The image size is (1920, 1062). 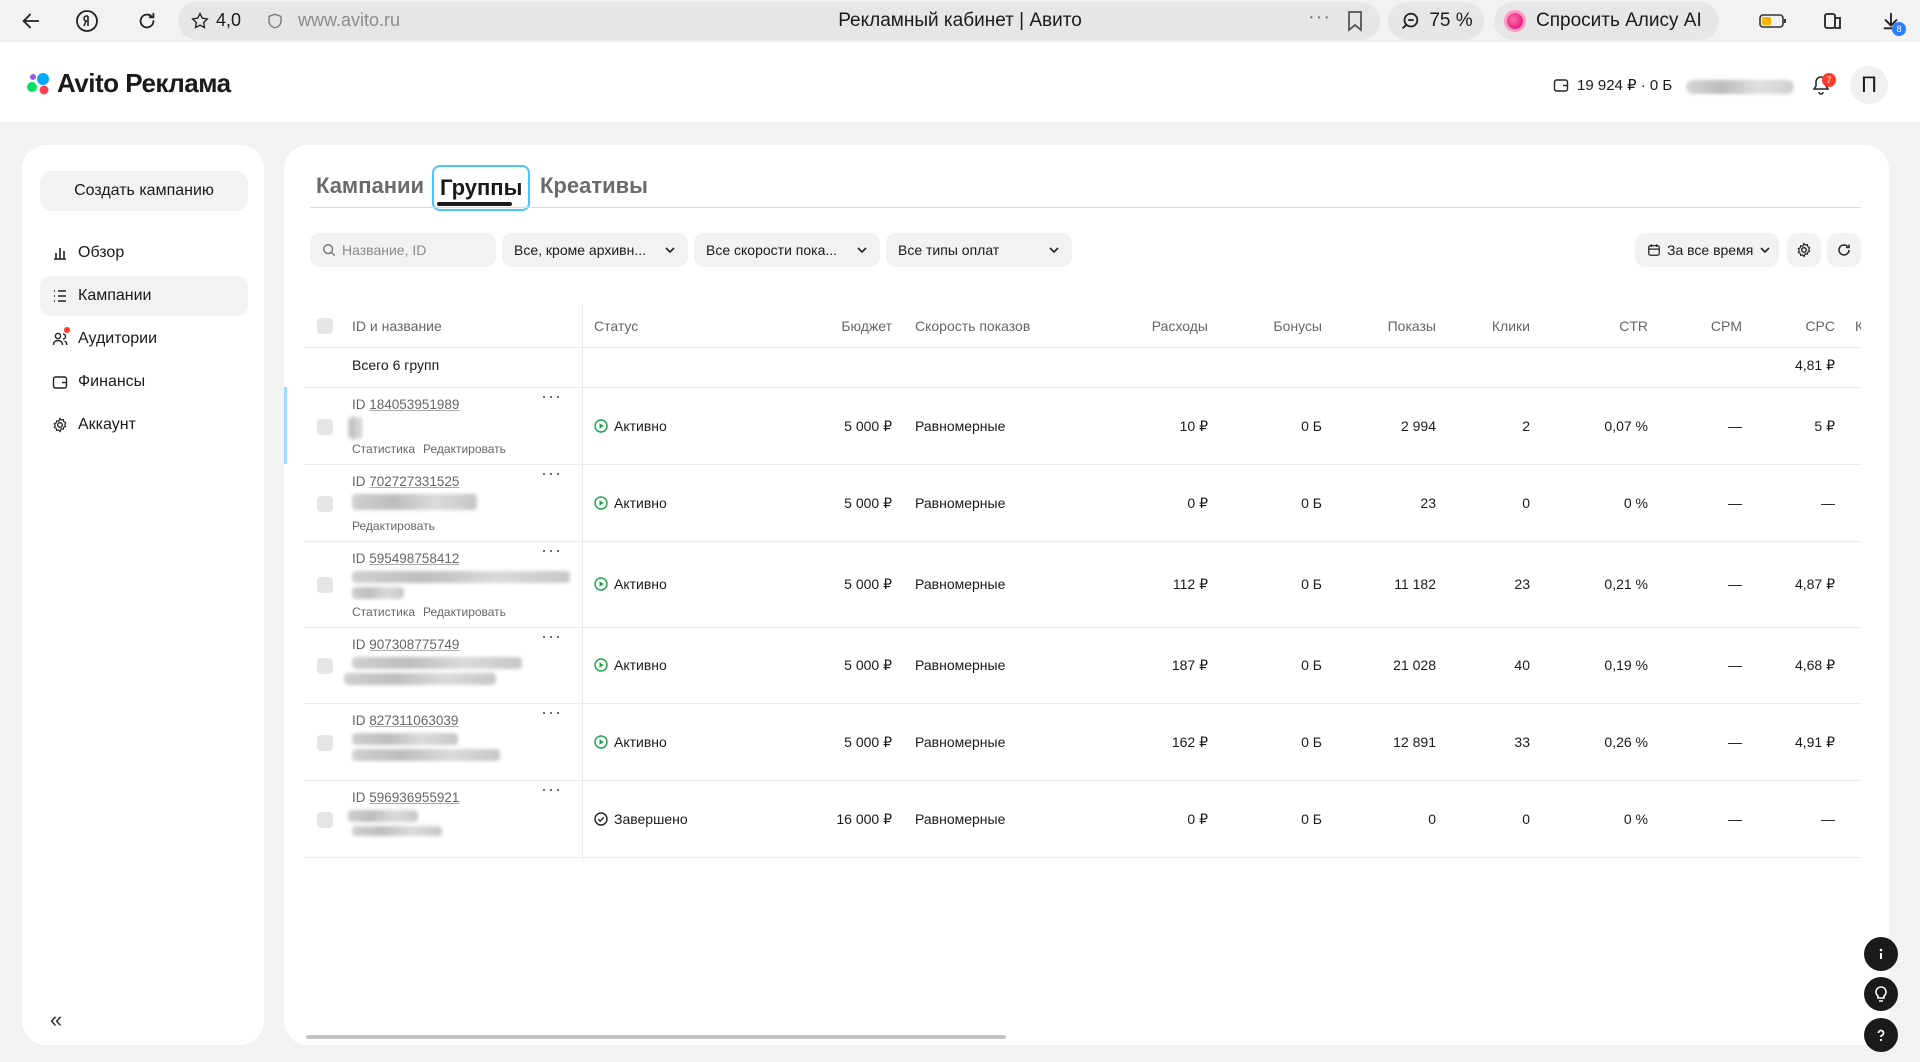 I want to click on more-dots-icon: ···, so click(x=1319, y=17).